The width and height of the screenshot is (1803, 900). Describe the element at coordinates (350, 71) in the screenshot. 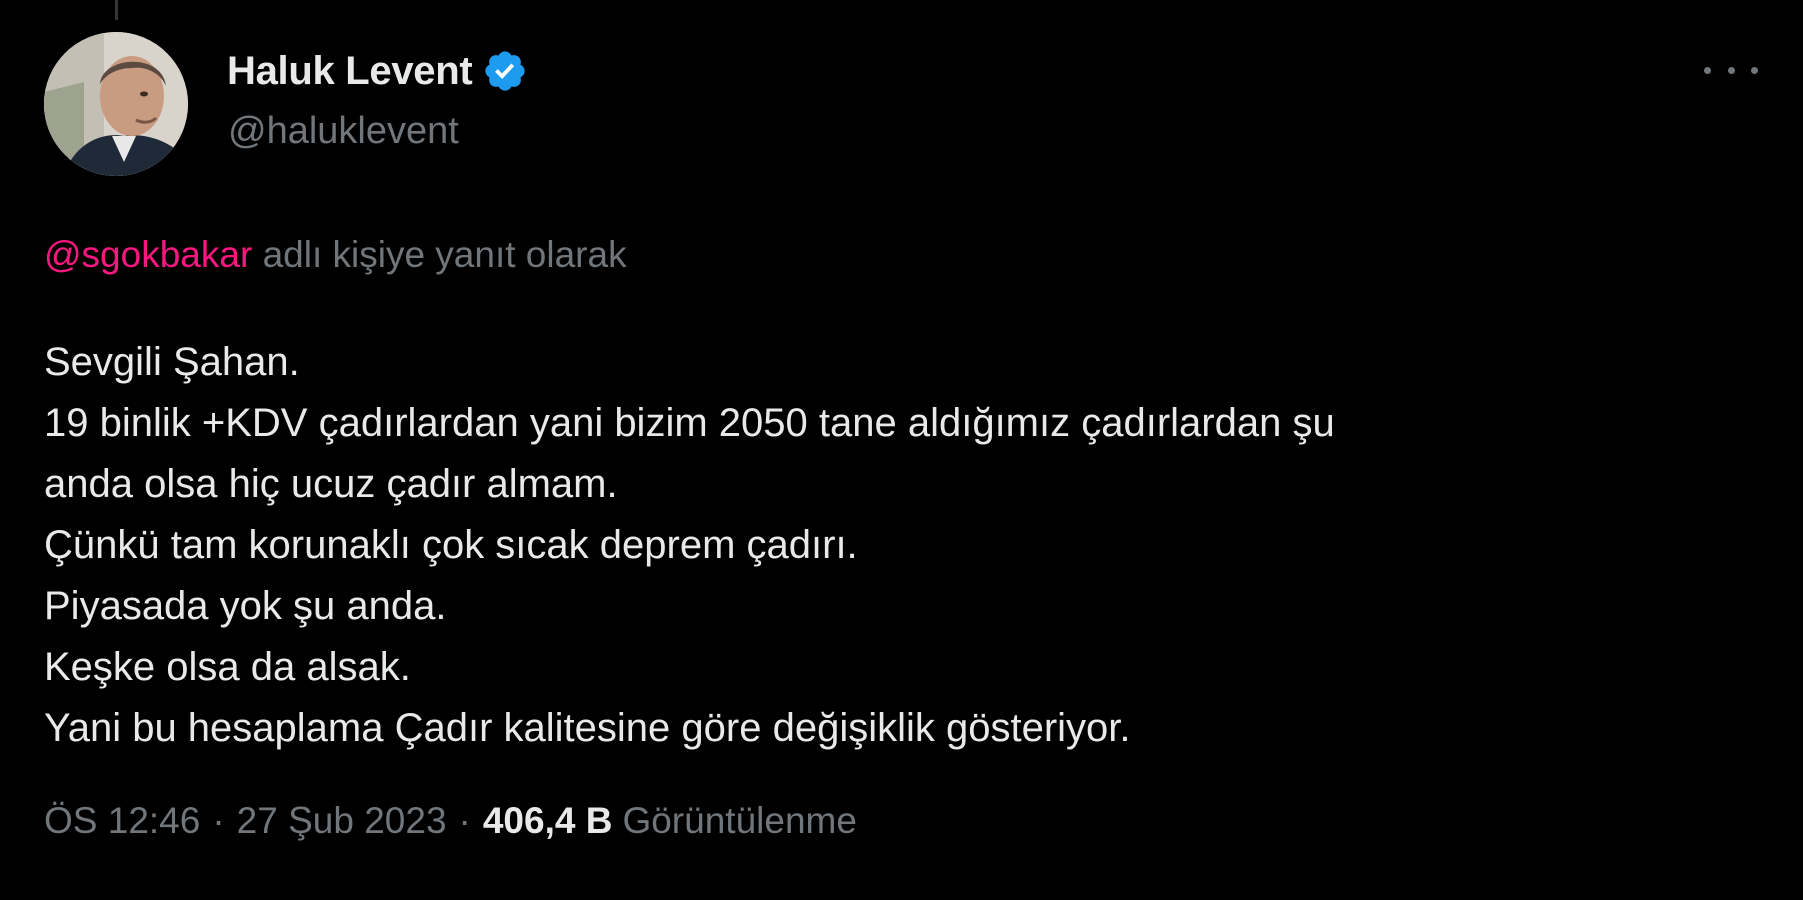

I see `author-display-name: Haluk Levent` at that location.